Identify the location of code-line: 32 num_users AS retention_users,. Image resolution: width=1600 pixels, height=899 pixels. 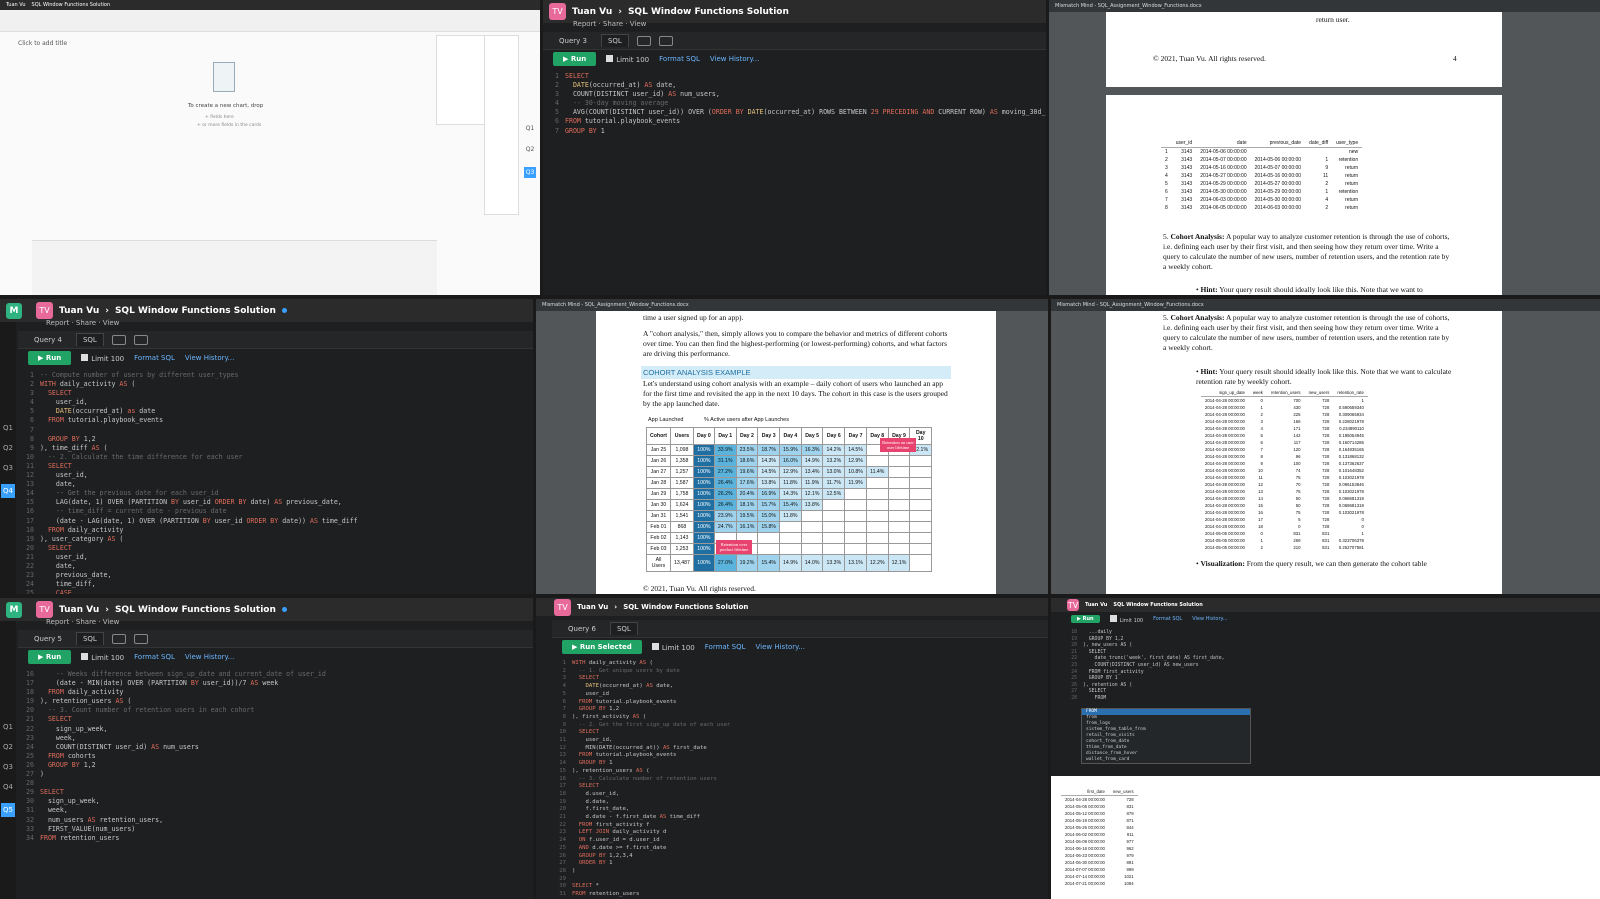
(275, 820).